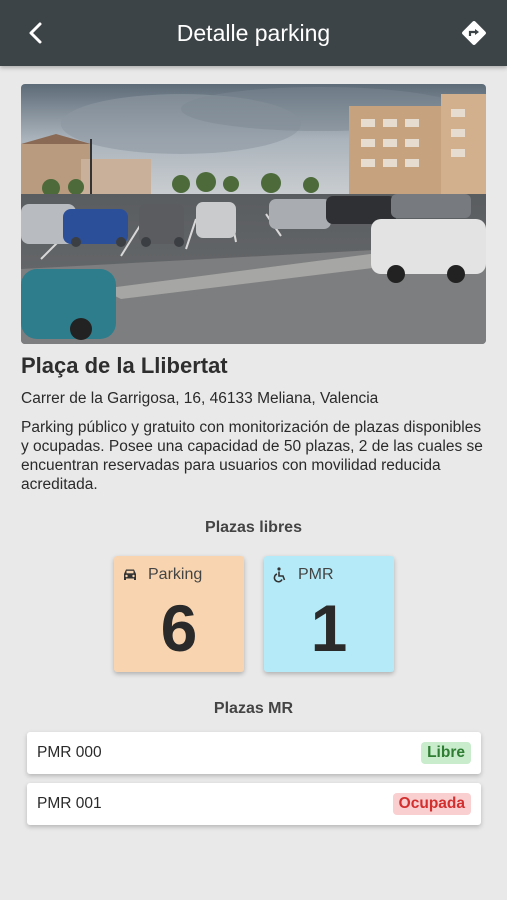 The image size is (507, 900). Describe the element at coordinates (279, 575) in the screenshot. I see `wheelchair-icon` at that location.